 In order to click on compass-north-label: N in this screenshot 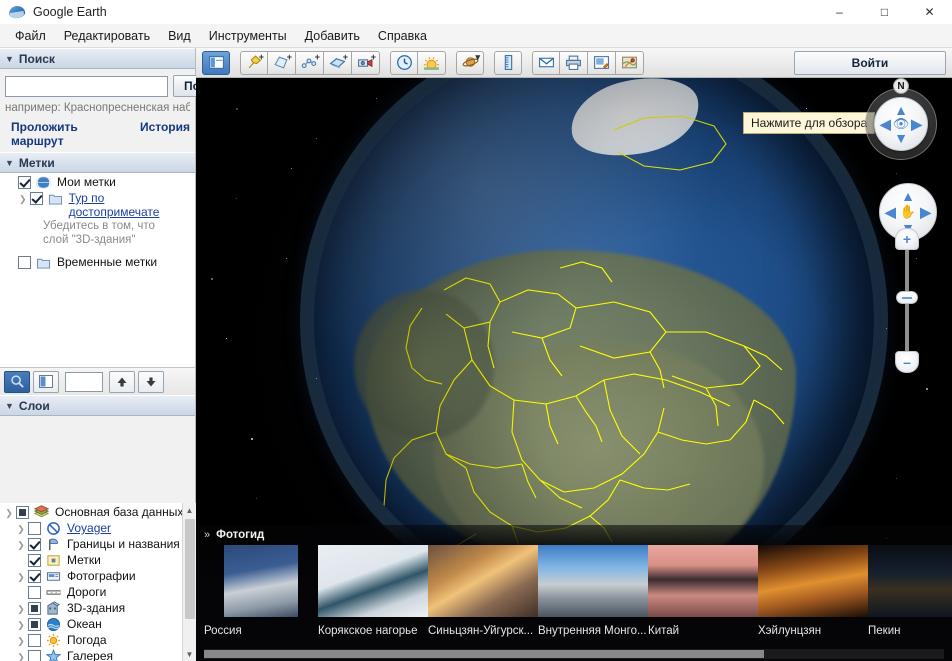, I will do `click(901, 86)`.